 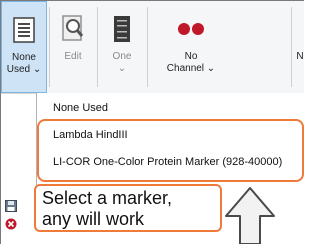 I want to click on callout-line-2: any will work, so click(x=93, y=219).